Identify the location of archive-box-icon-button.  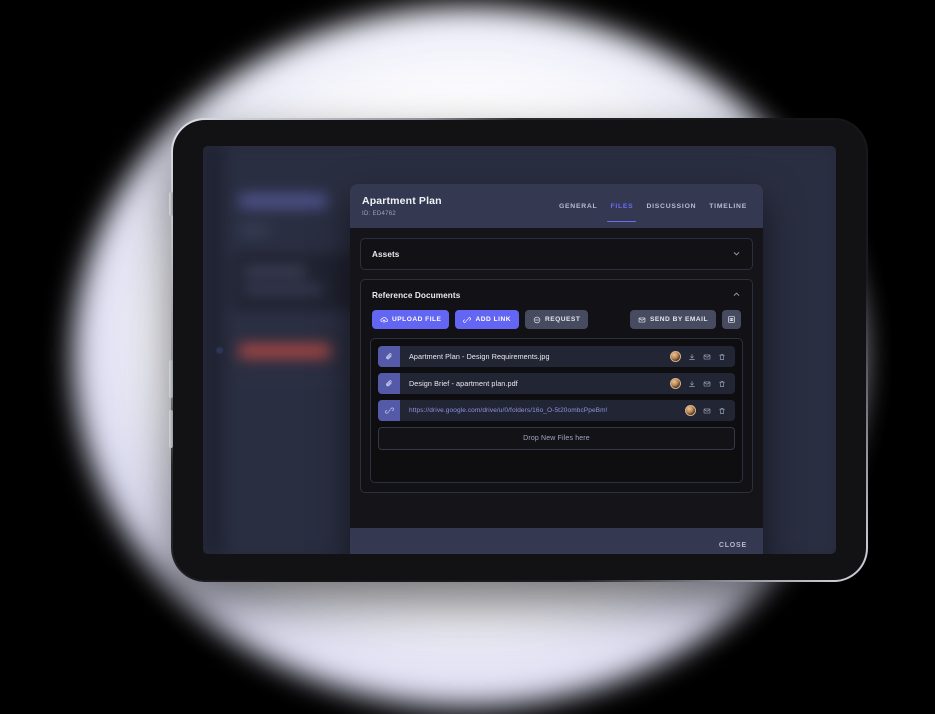
(731, 319).